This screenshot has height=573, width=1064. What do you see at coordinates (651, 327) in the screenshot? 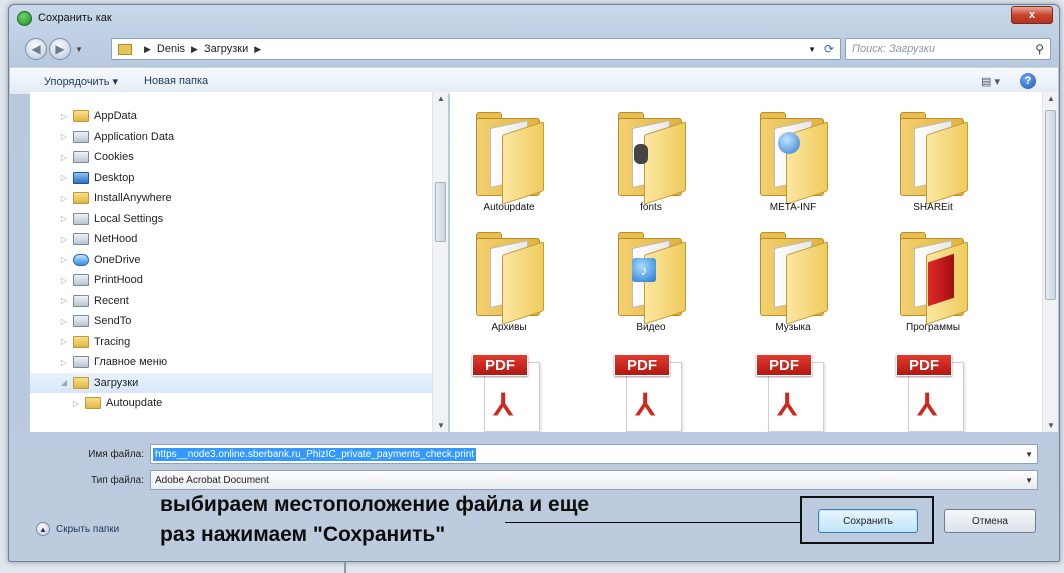
I see `folder-label: Видео` at bounding box center [651, 327].